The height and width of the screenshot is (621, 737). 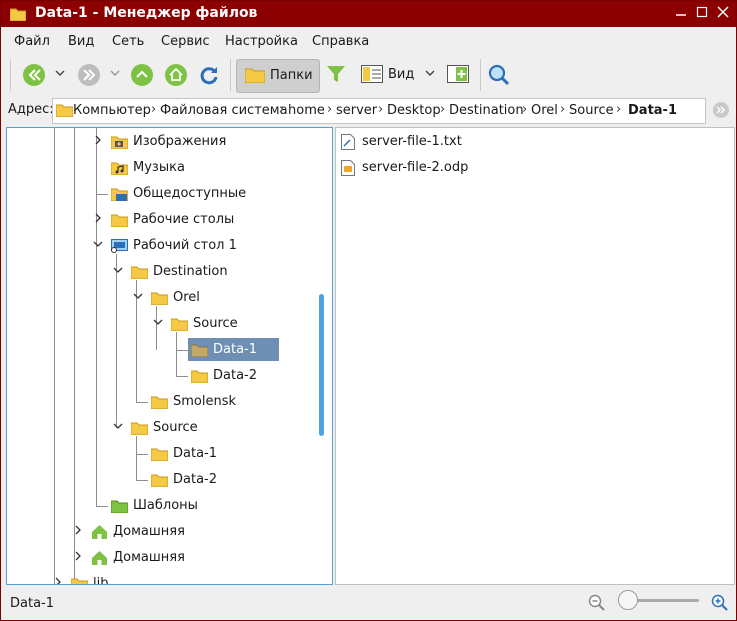 What do you see at coordinates (209, 77) in the screenshot?
I see `refresh-icon` at bounding box center [209, 77].